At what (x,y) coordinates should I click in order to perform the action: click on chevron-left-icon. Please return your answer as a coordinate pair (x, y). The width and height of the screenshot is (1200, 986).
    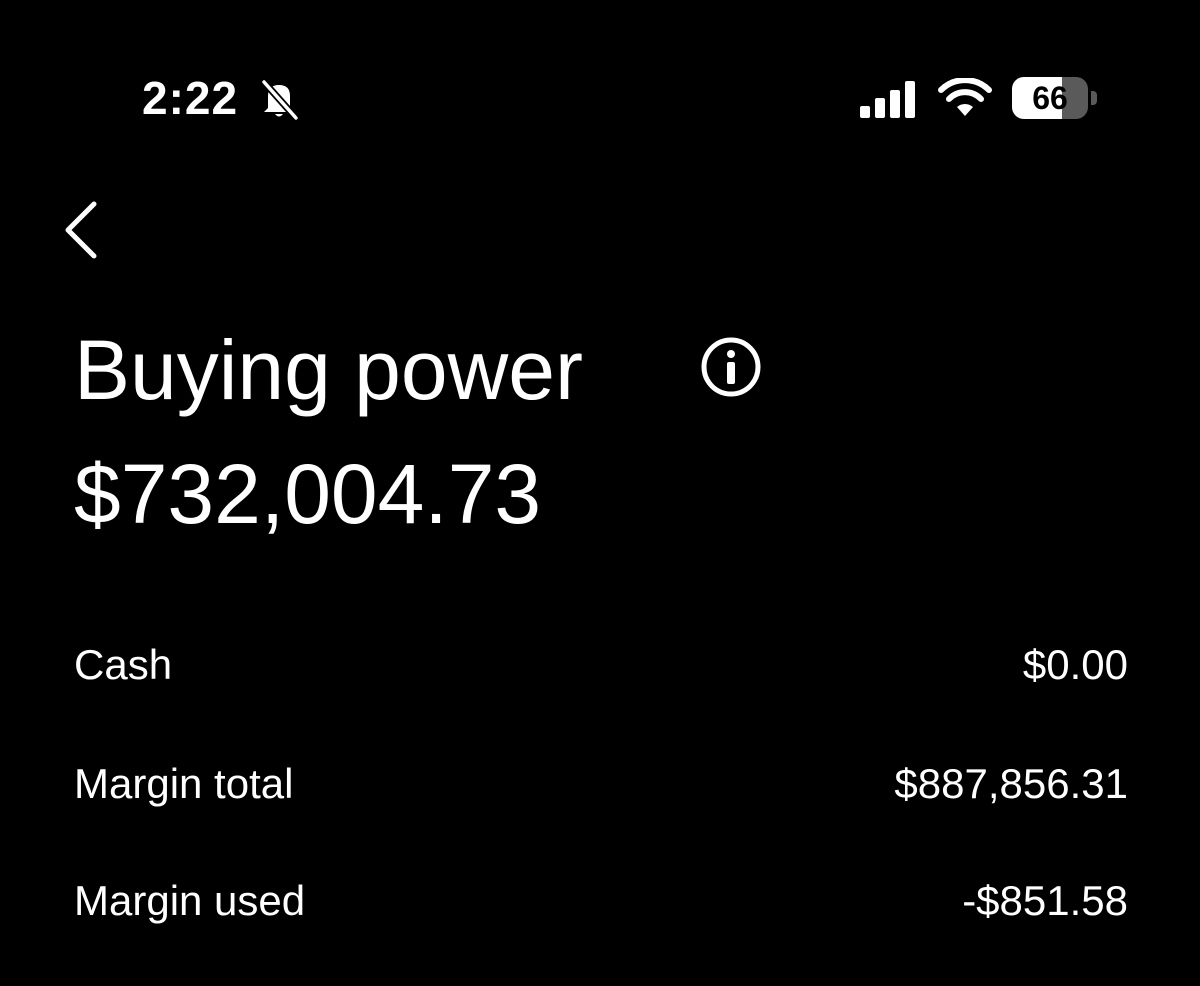
    Looking at the image, I should click on (81, 230).